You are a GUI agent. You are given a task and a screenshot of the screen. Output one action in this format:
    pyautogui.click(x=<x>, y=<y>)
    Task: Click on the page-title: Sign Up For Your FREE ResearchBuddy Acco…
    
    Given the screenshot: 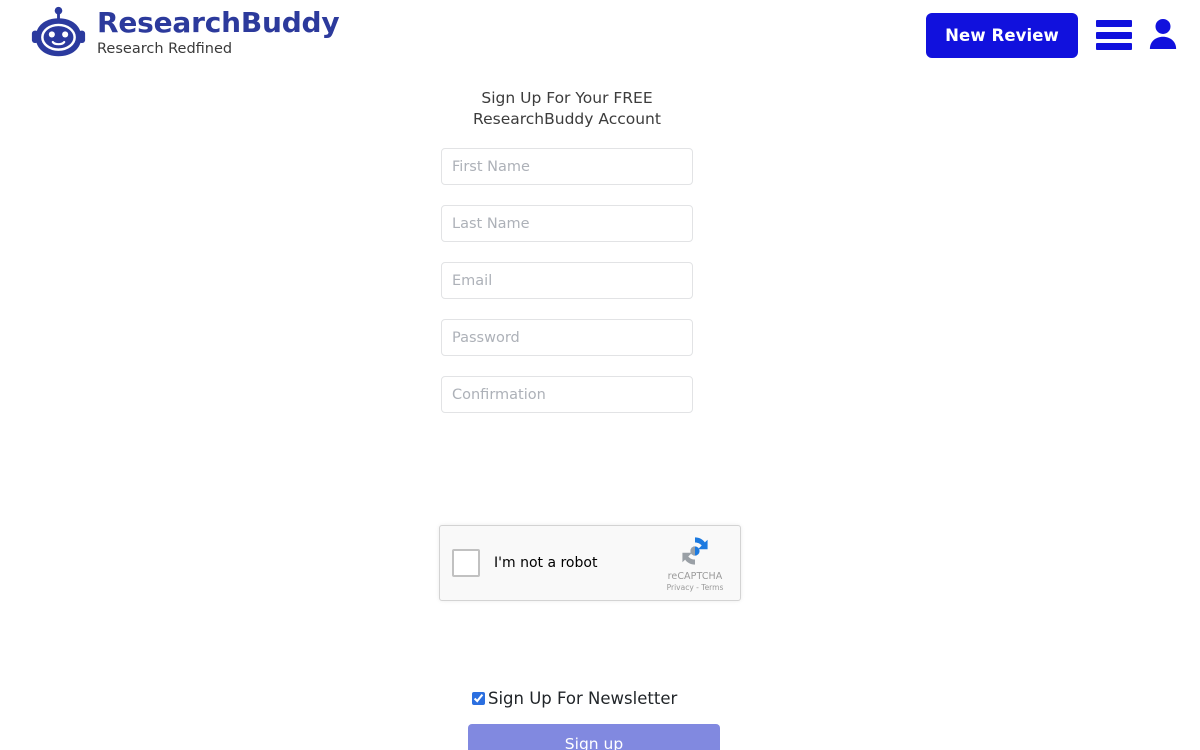 What is the action you would take?
    pyautogui.click(x=567, y=109)
    